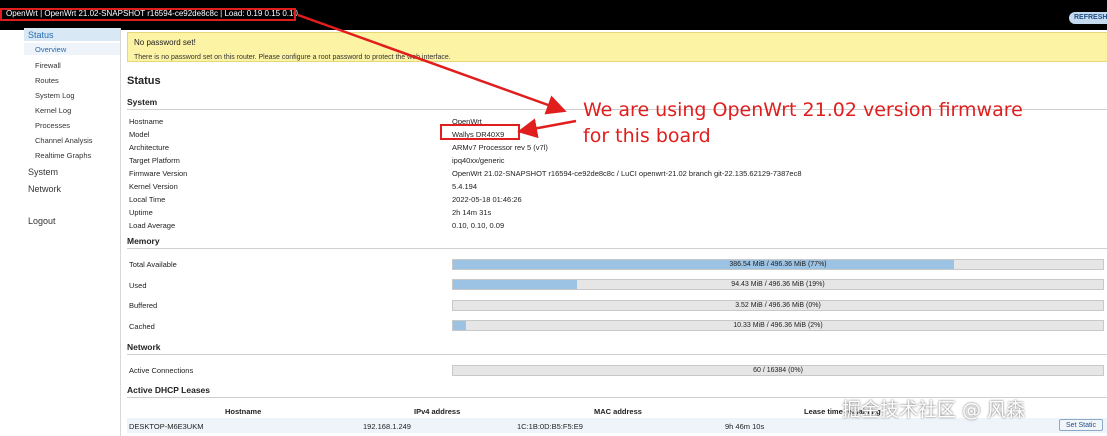  What do you see at coordinates (1088, 18) in the screenshot?
I see `refresh-button: REFRESH` at bounding box center [1088, 18].